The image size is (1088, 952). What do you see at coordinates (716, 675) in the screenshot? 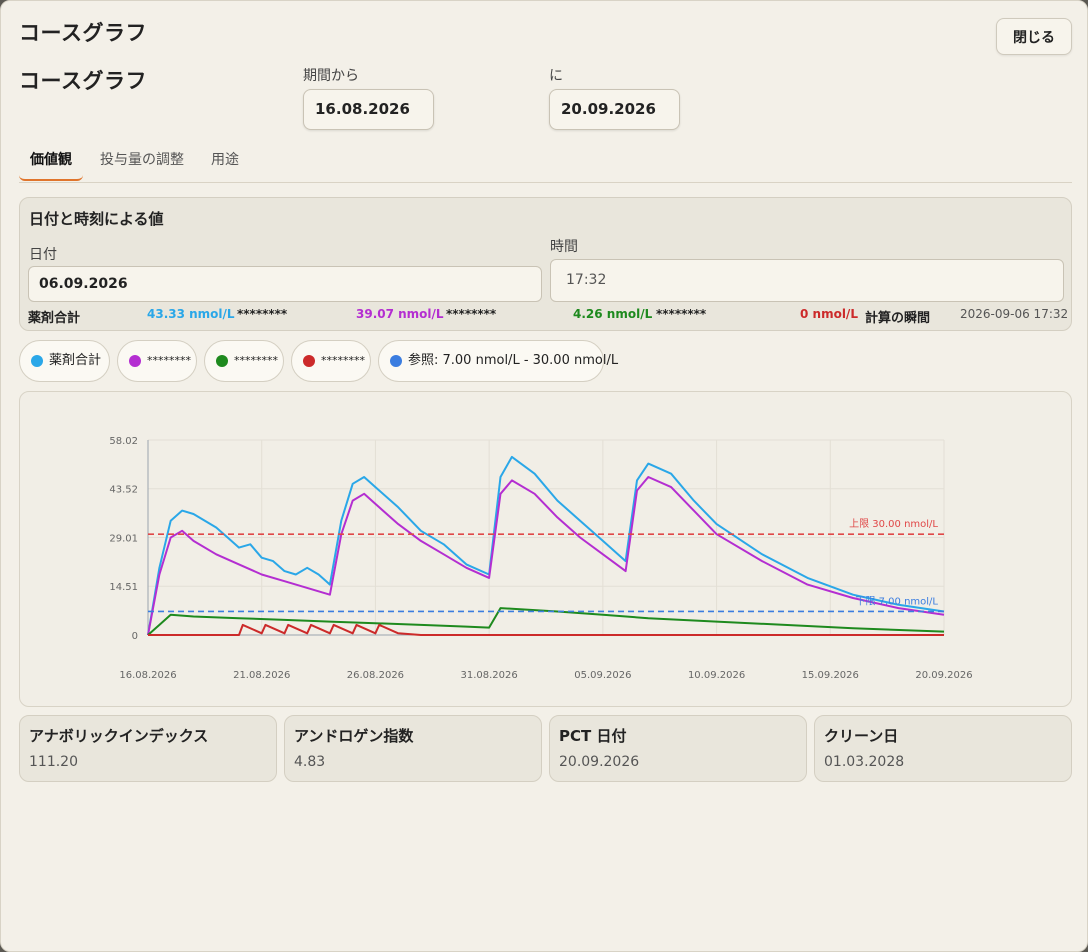
I see `x-tick-label: 10.09.2026` at bounding box center [716, 675].